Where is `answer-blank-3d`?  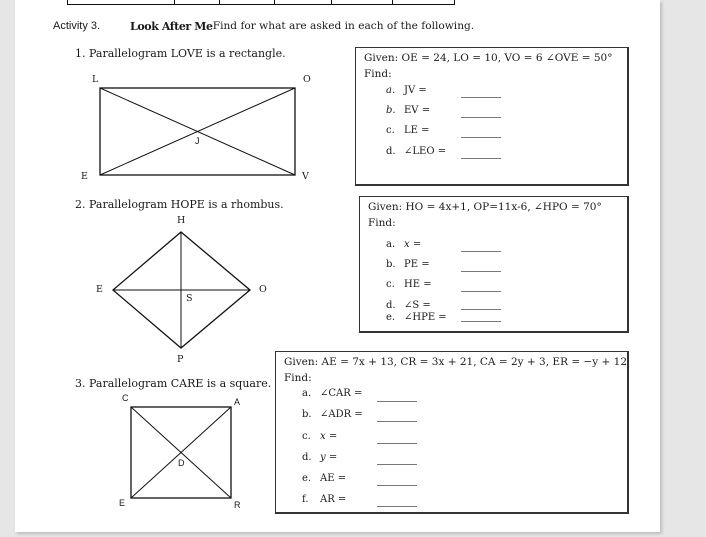
answer-blank-3d is located at coordinates (397, 464).